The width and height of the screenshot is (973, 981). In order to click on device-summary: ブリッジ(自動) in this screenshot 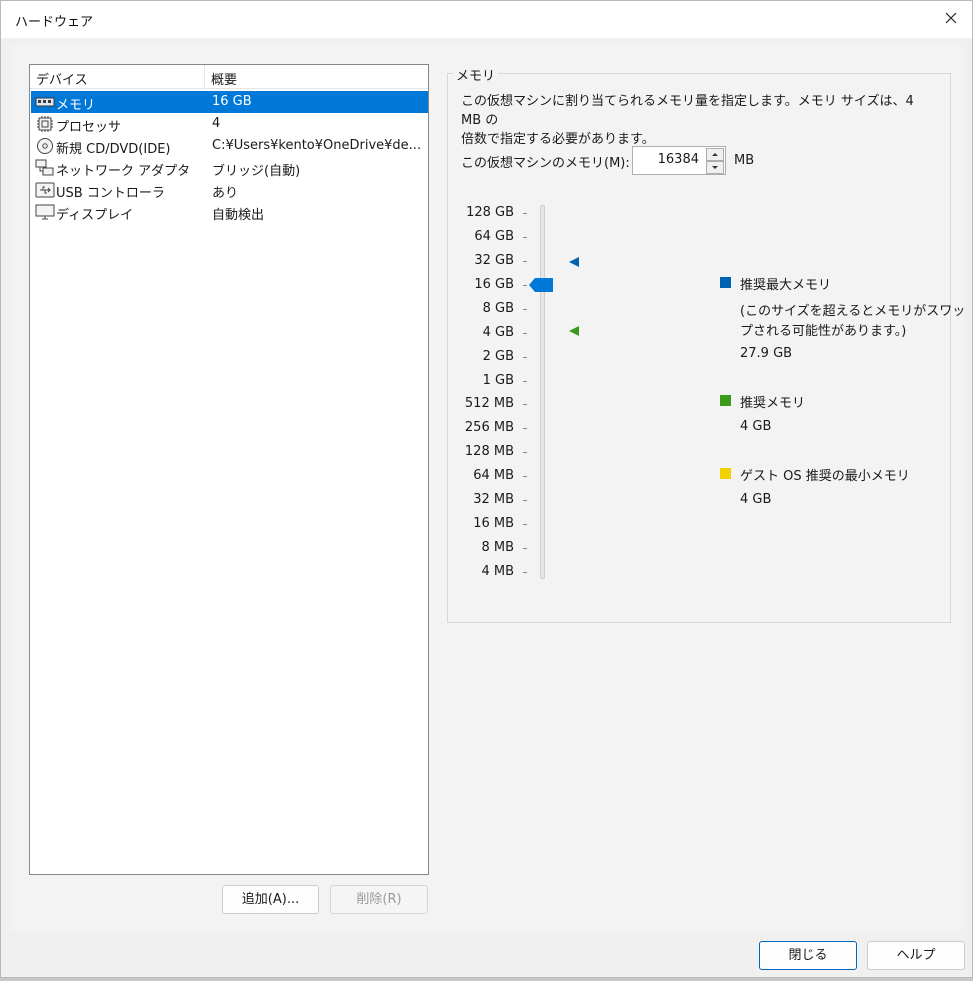, I will do `click(256, 171)`.